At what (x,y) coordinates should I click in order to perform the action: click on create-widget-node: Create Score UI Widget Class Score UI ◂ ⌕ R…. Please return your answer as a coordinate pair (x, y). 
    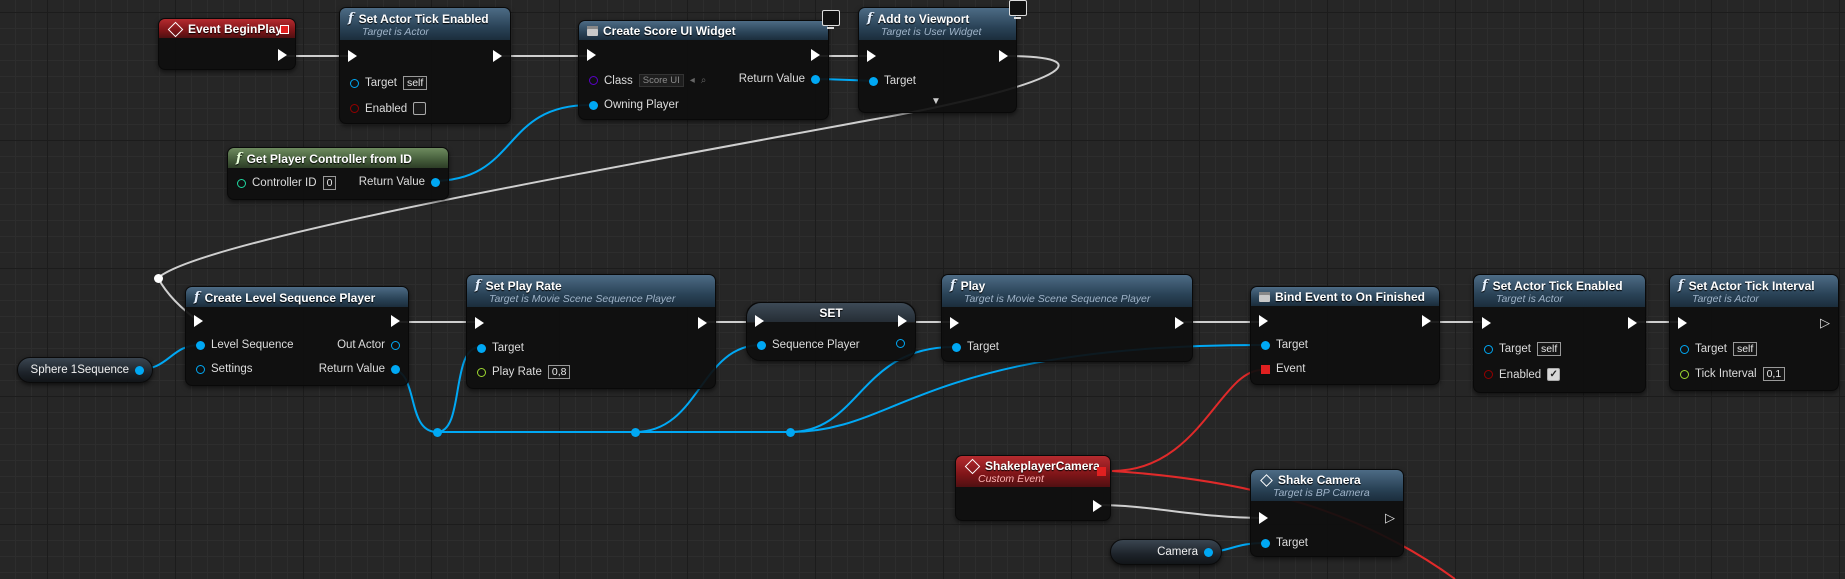
    Looking at the image, I should click on (703, 70).